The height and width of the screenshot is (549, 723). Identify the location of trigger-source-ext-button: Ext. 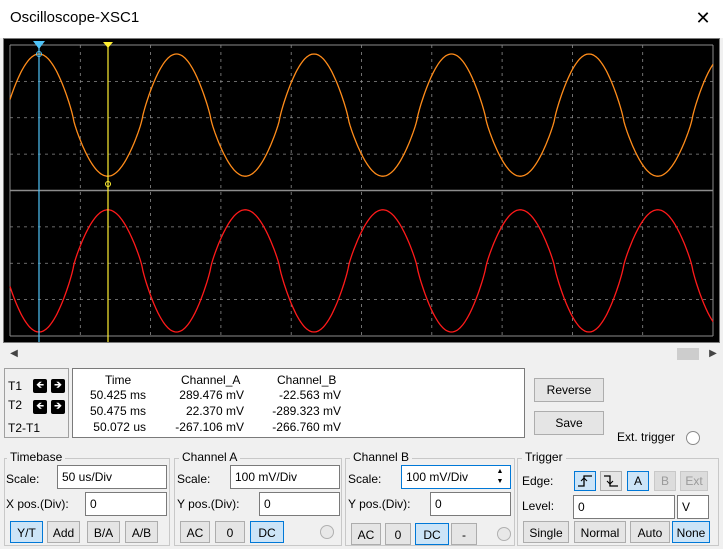
(694, 481).